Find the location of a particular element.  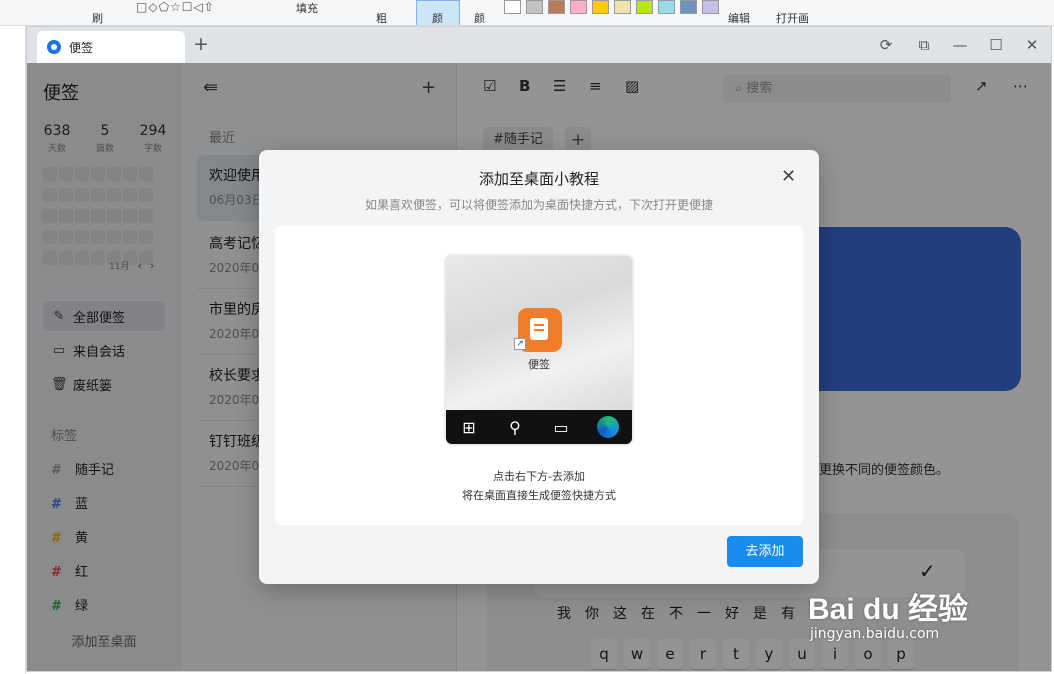

refresh-icon: ⟳ is located at coordinates (886, 45).